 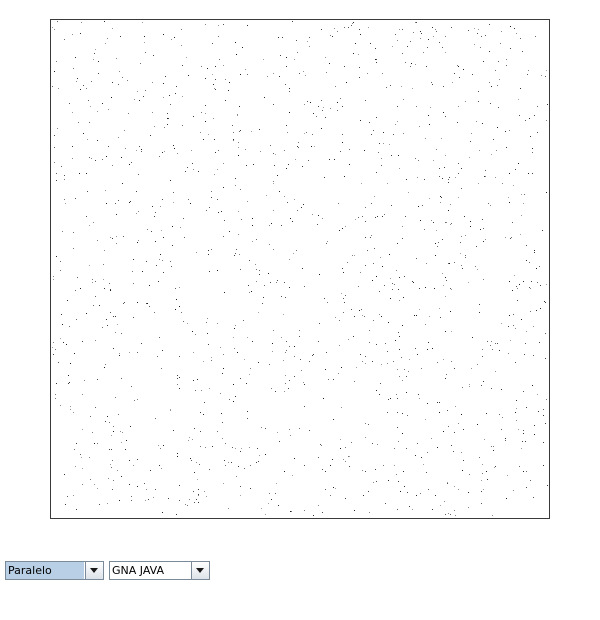 I want to click on execution-mode-dropdown: Paralelo, so click(x=54, y=570).